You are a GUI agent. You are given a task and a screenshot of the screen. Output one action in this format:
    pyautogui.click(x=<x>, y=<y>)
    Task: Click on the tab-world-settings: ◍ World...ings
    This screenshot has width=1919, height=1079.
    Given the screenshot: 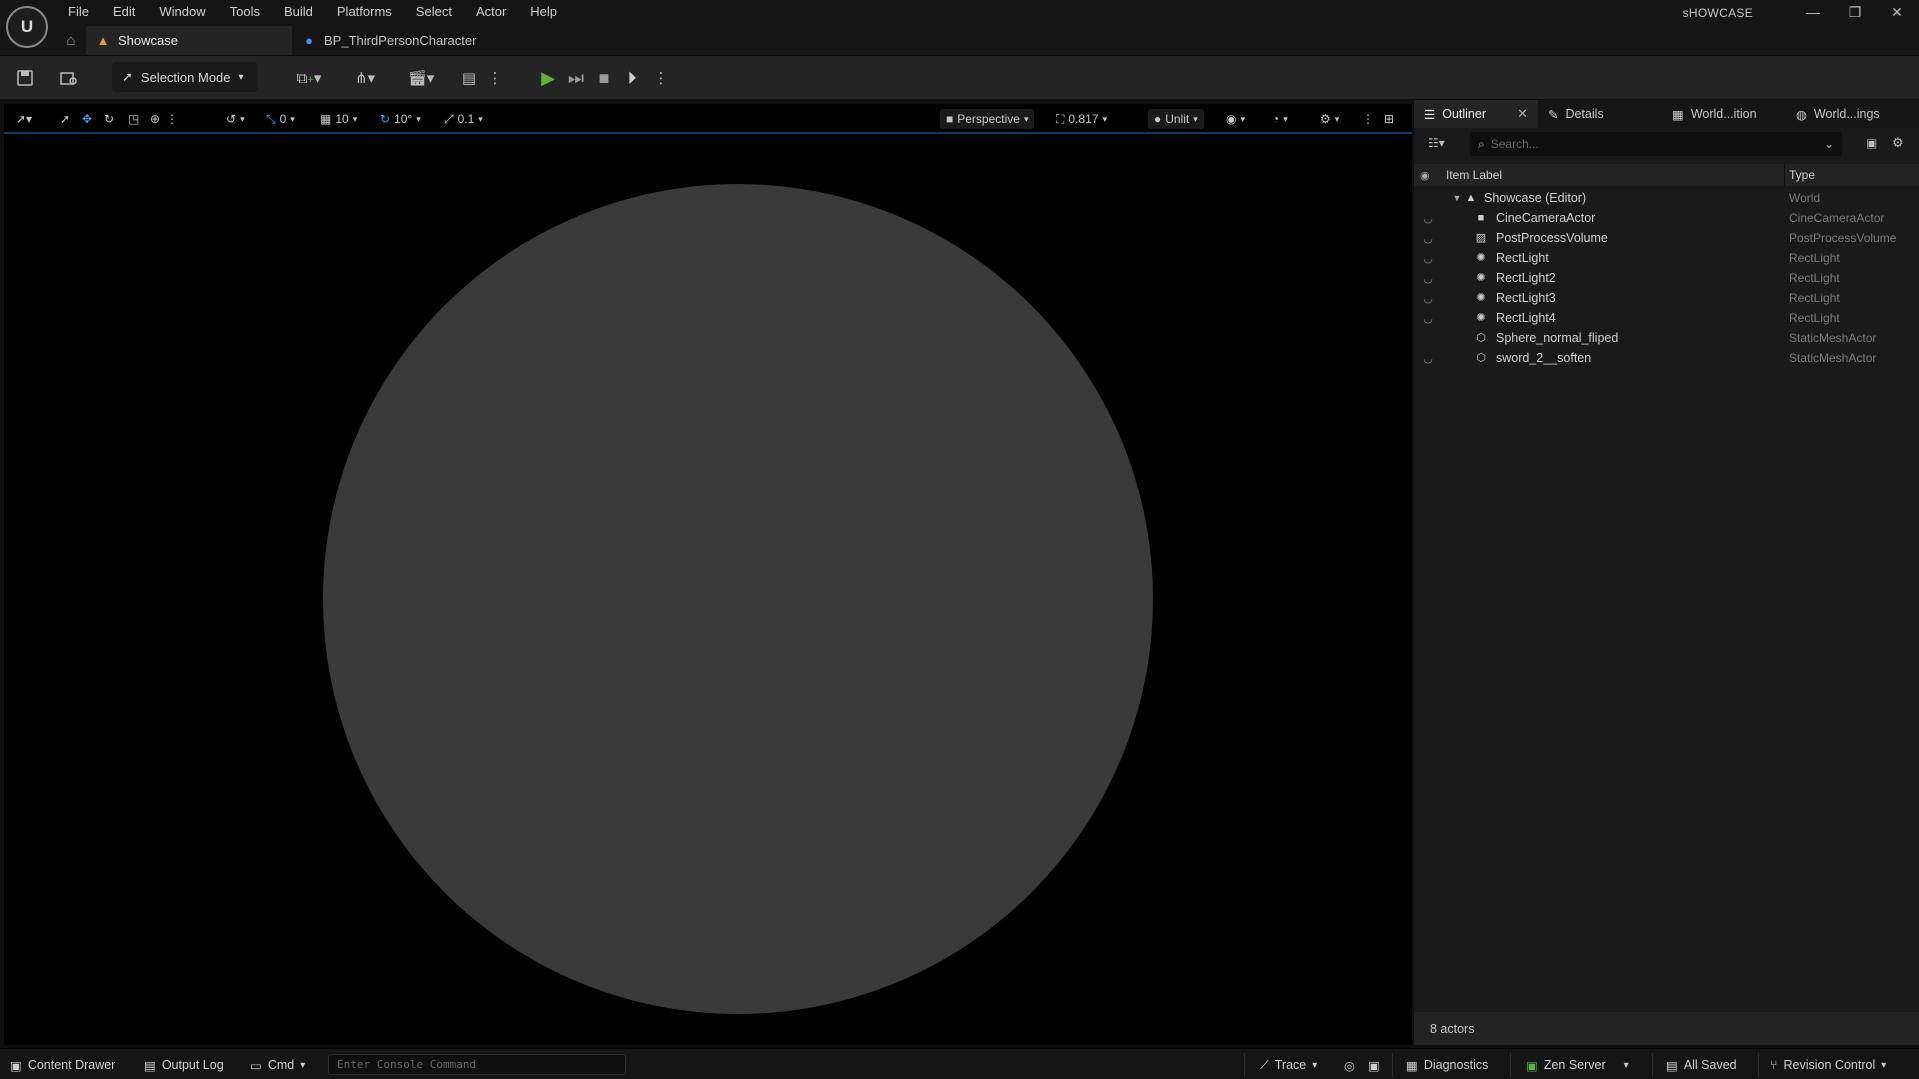 What is the action you would take?
    pyautogui.click(x=1838, y=114)
    